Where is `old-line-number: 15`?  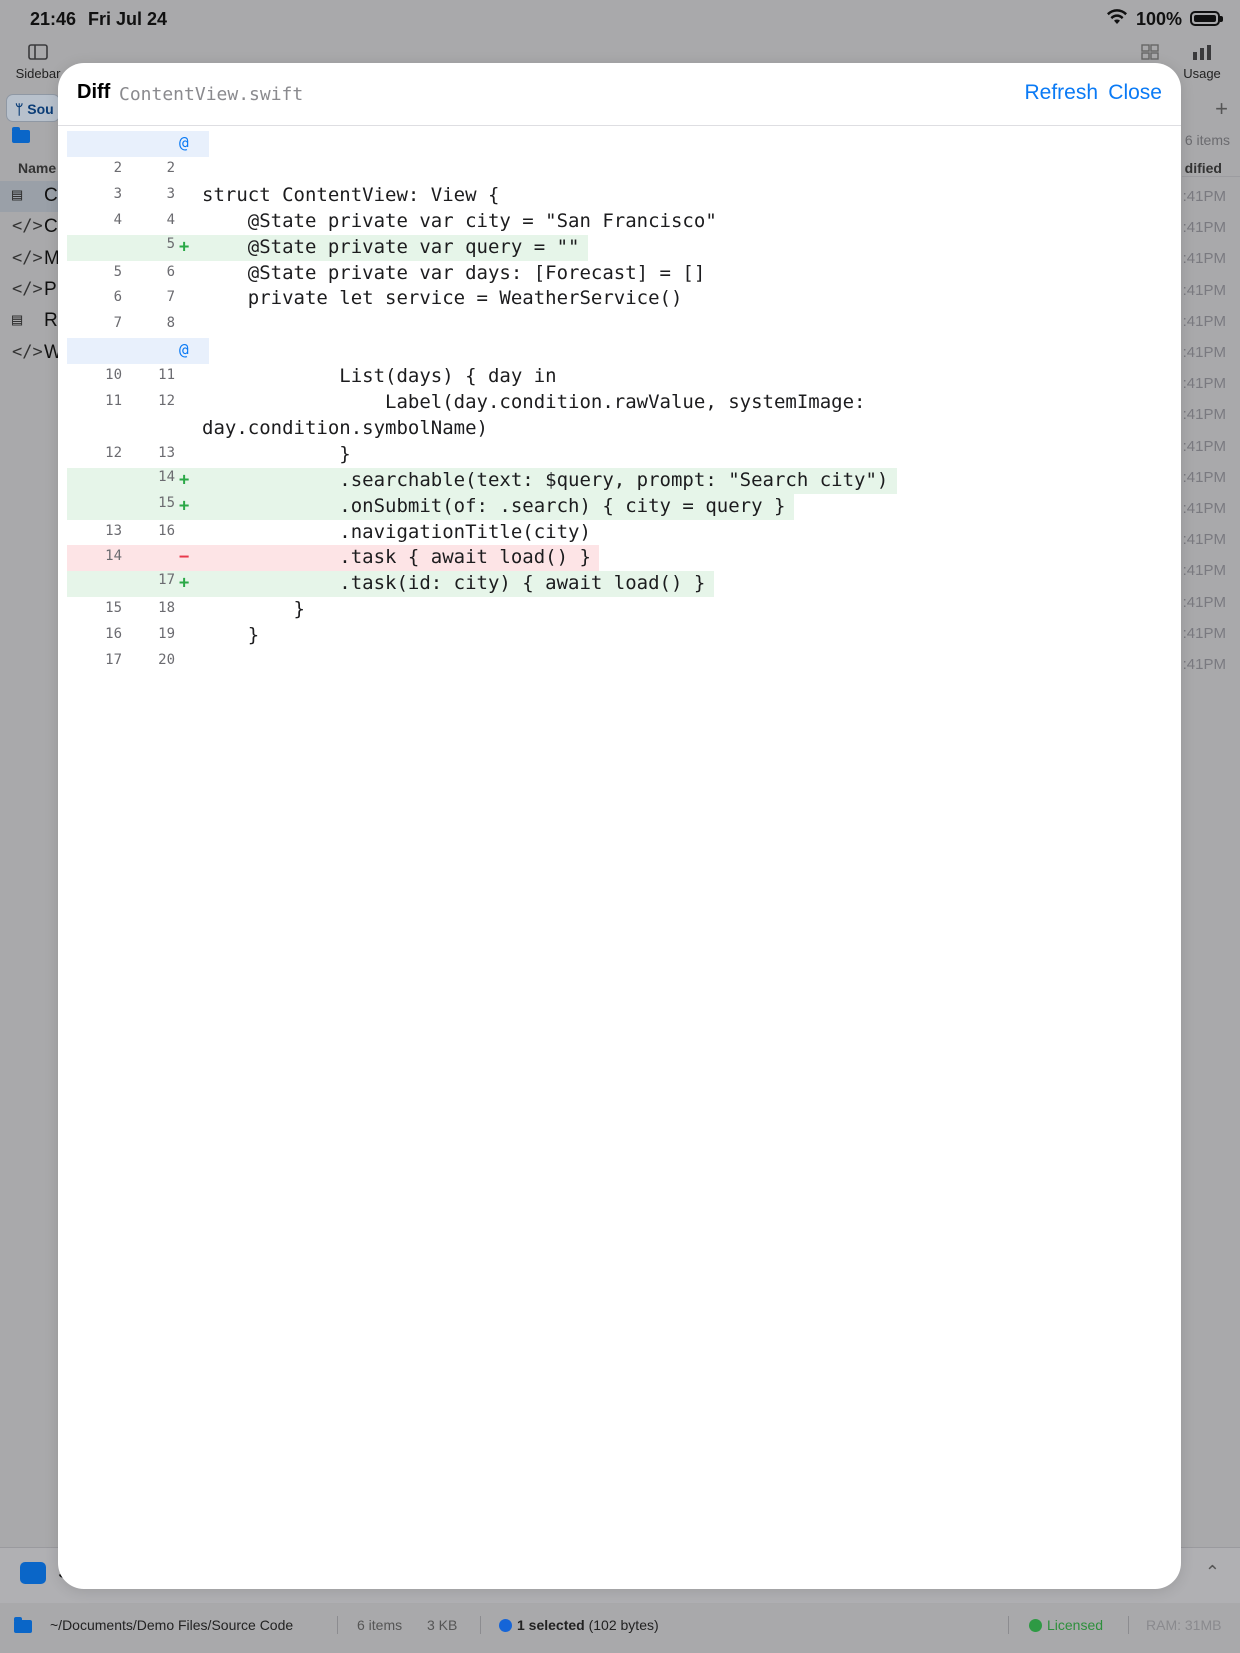 old-line-number: 15 is located at coordinates (113, 608).